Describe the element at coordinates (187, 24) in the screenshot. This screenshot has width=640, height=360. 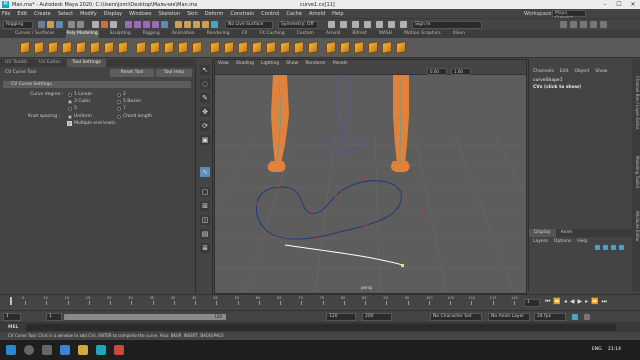
I see `render-icon` at that location.